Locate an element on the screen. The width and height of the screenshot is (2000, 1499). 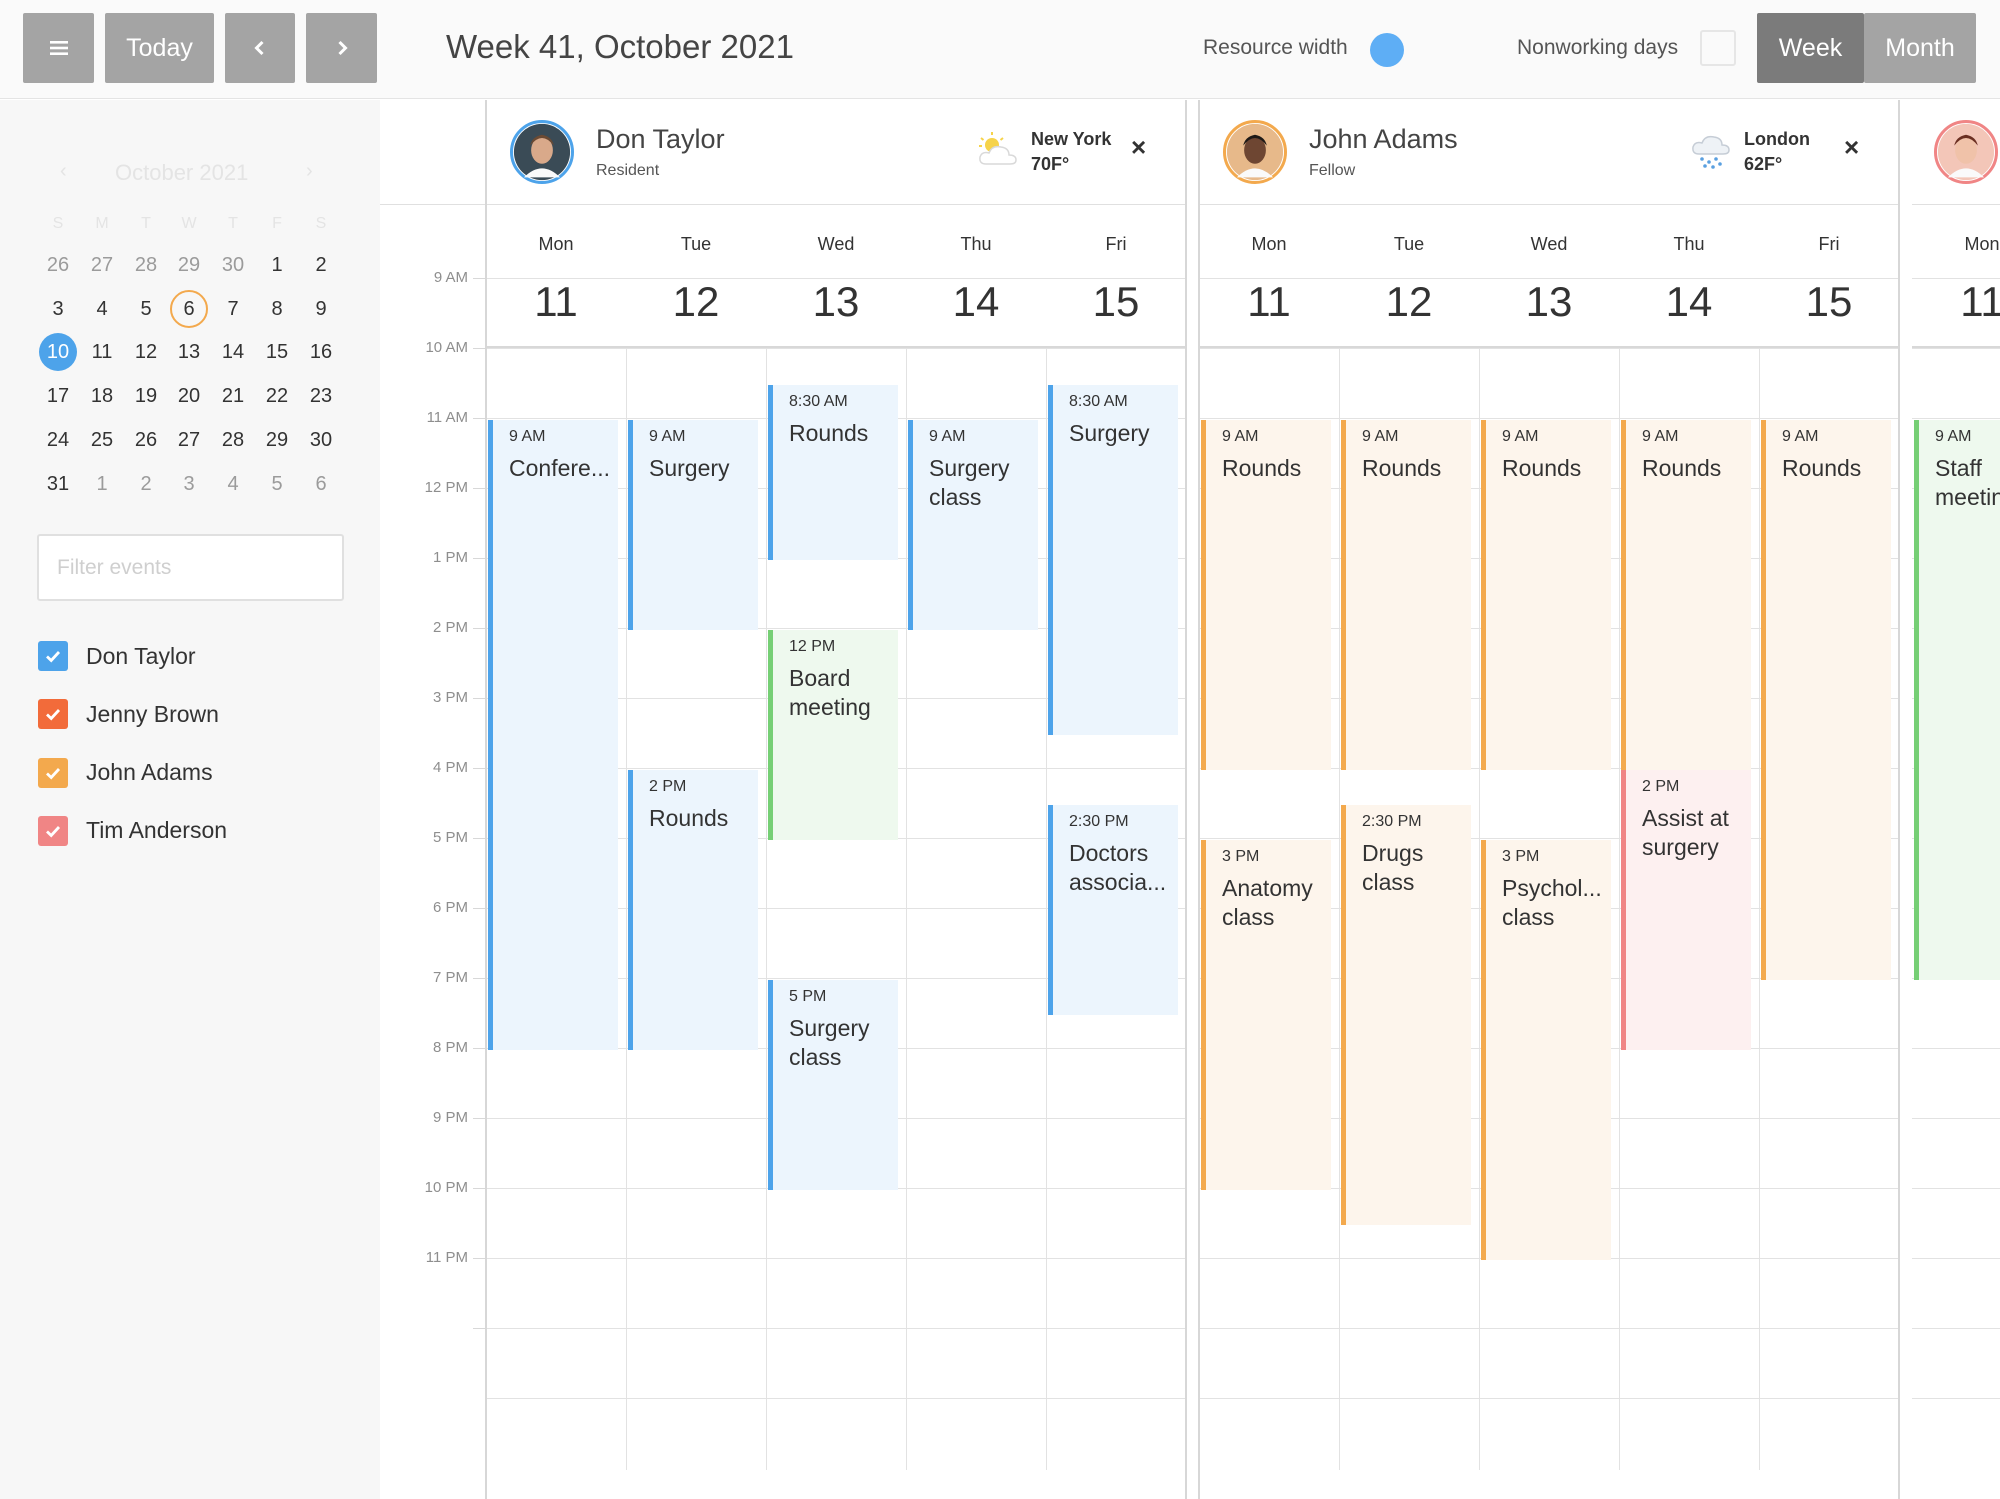
mini-calendar-day: 23 is located at coordinates (321, 396).